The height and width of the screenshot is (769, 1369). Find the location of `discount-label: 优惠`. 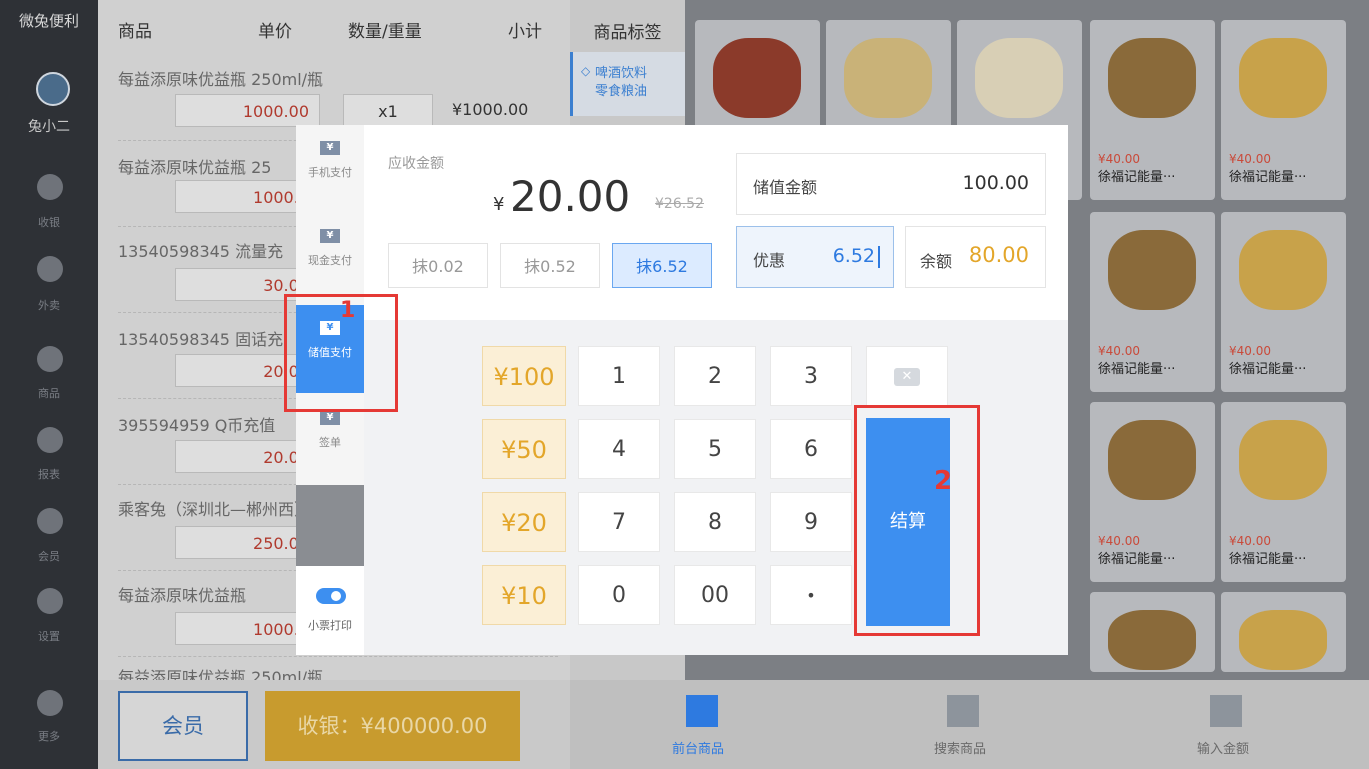

discount-label: 优惠 is located at coordinates (769, 260).